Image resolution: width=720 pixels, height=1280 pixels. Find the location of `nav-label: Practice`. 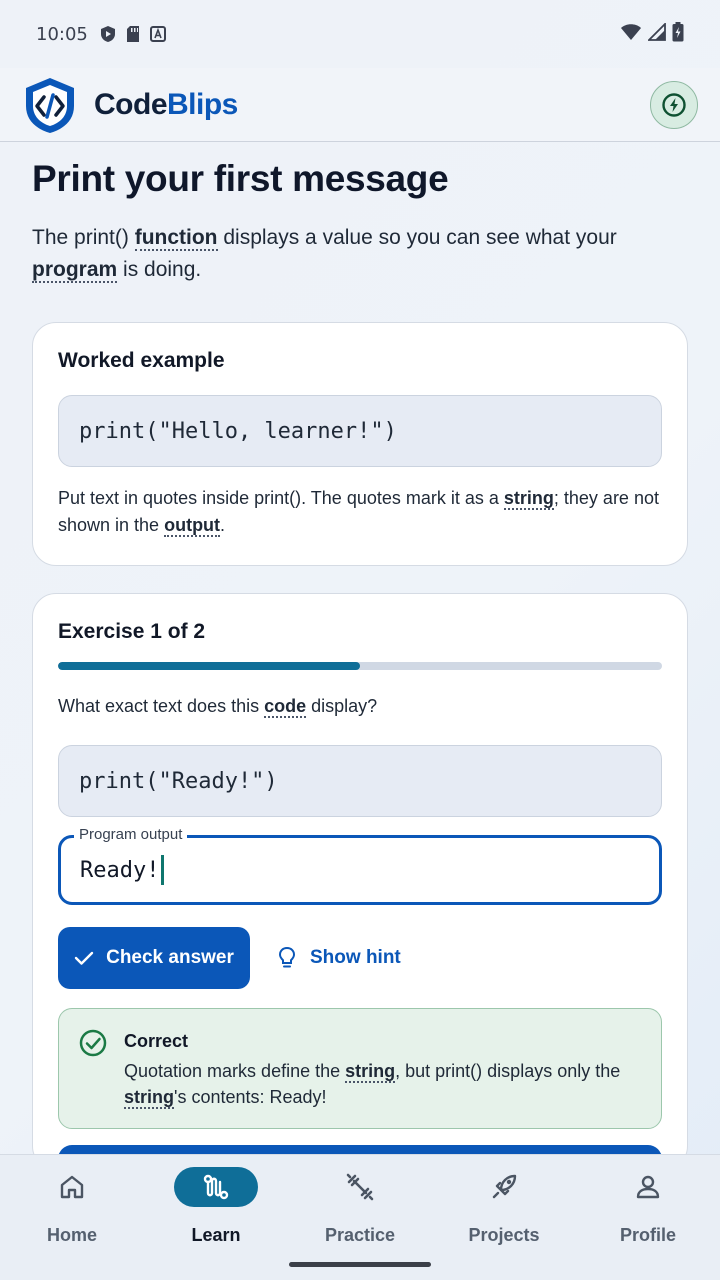

nav-label: Practice is located at coordinates (360, 1235).